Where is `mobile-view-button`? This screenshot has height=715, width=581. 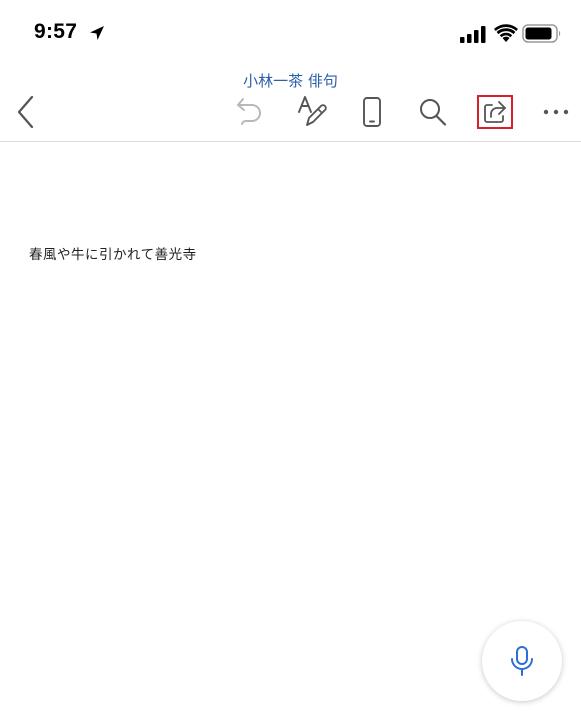 mobile-view-button is located at coordinates (372, 112).